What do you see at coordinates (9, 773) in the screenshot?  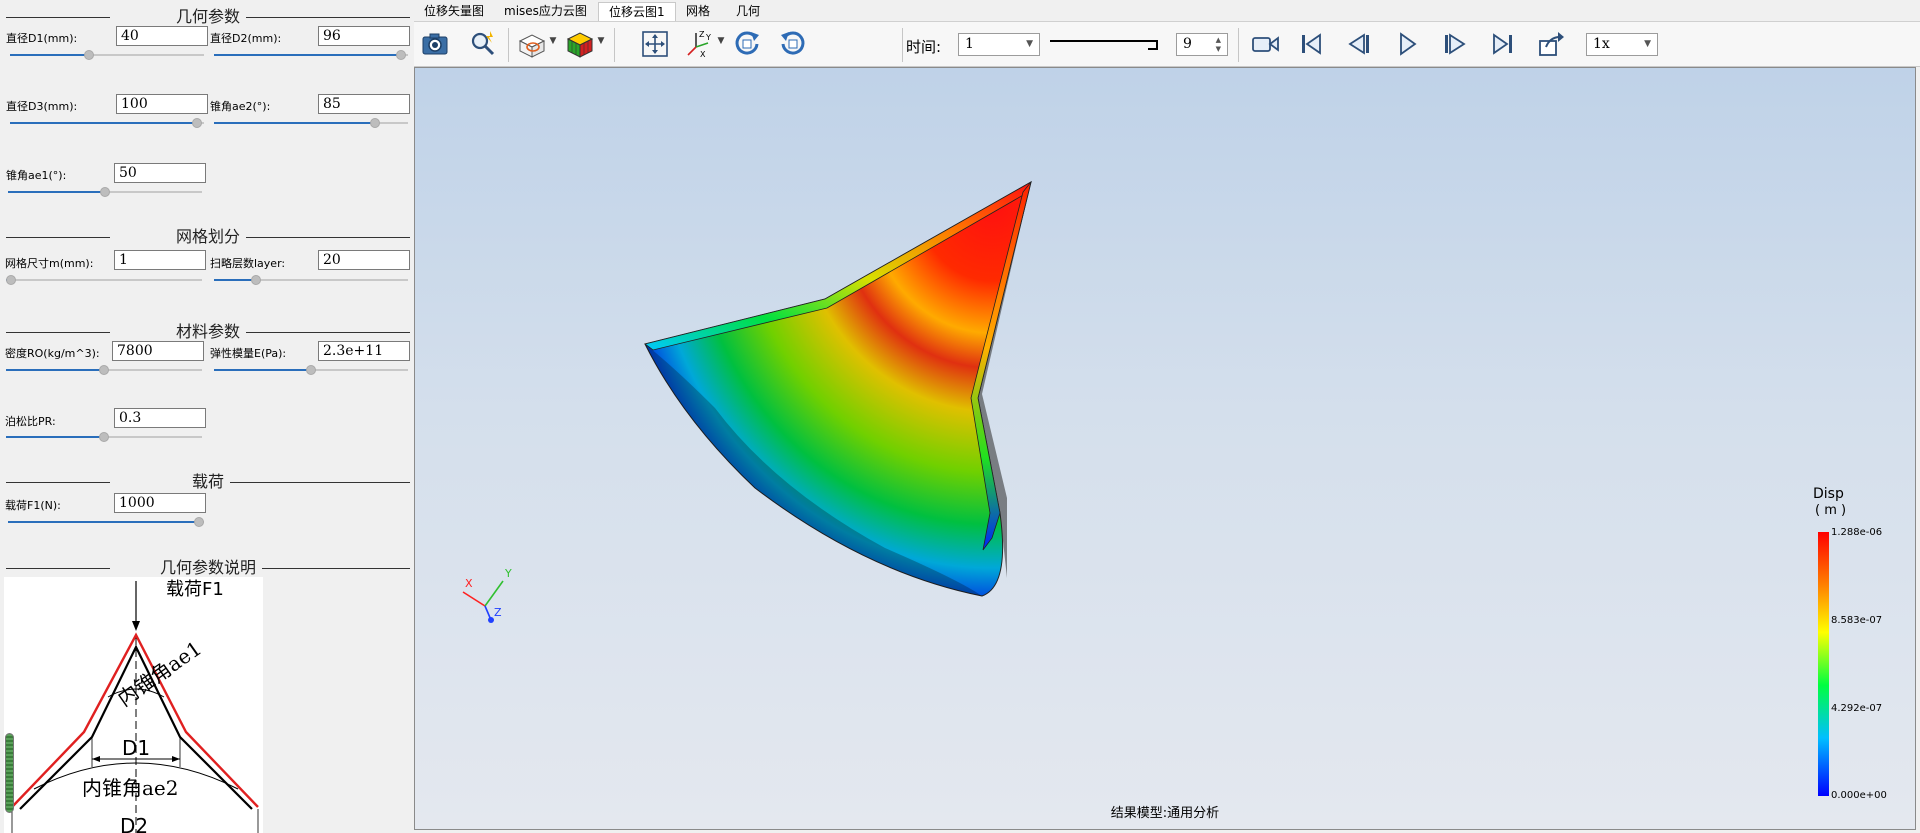 I see `panel-scroll-handle` at bounding box center [9, 773].